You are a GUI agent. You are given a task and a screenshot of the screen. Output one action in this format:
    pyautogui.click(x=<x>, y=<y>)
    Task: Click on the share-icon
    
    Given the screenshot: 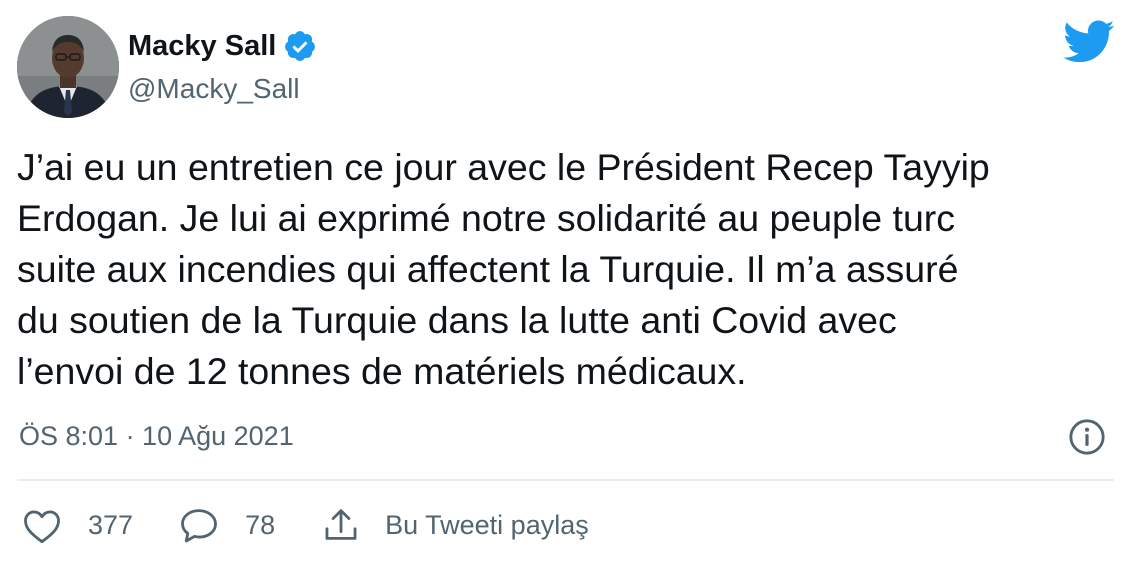 What is the action you would take?
    pyautogui.click(x=341, y=524)
    